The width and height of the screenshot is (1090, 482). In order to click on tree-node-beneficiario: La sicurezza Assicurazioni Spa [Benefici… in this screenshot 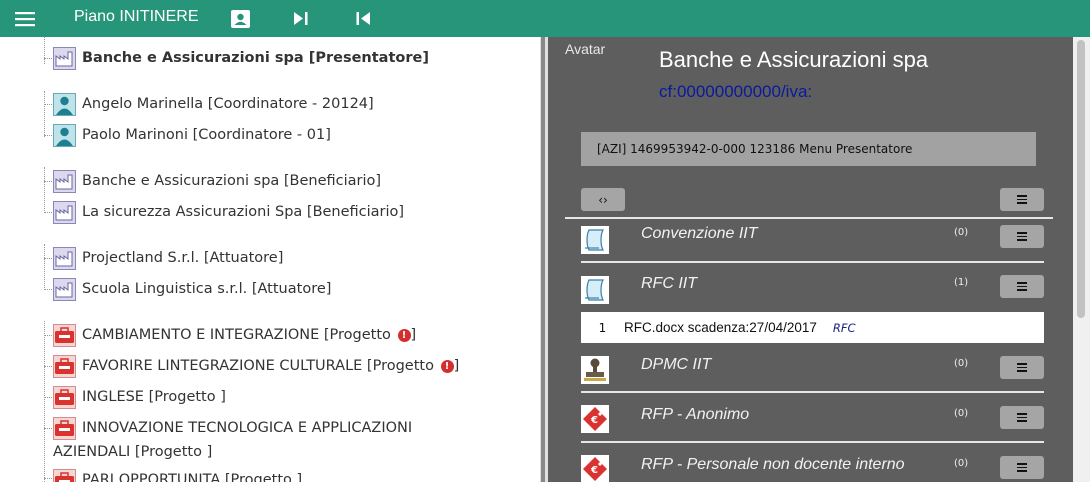, I will do `click(228, 212)`.